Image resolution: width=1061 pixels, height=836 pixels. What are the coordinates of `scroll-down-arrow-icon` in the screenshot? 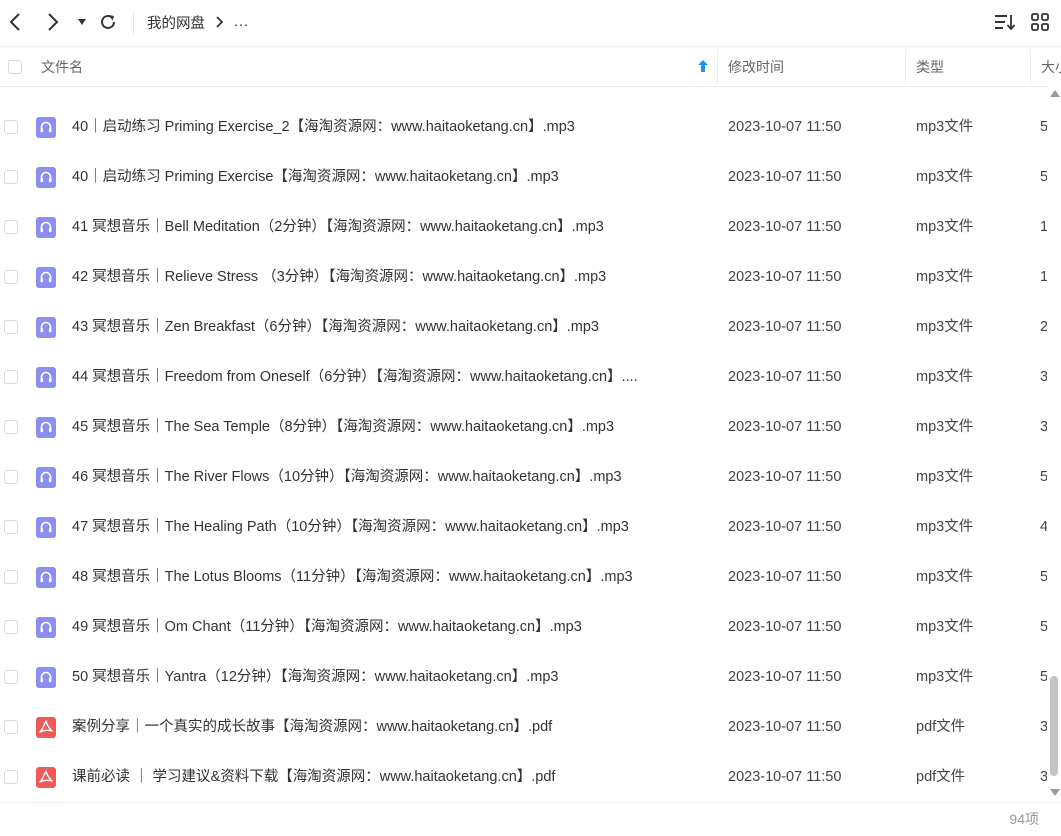 It's located at (1055, 792).